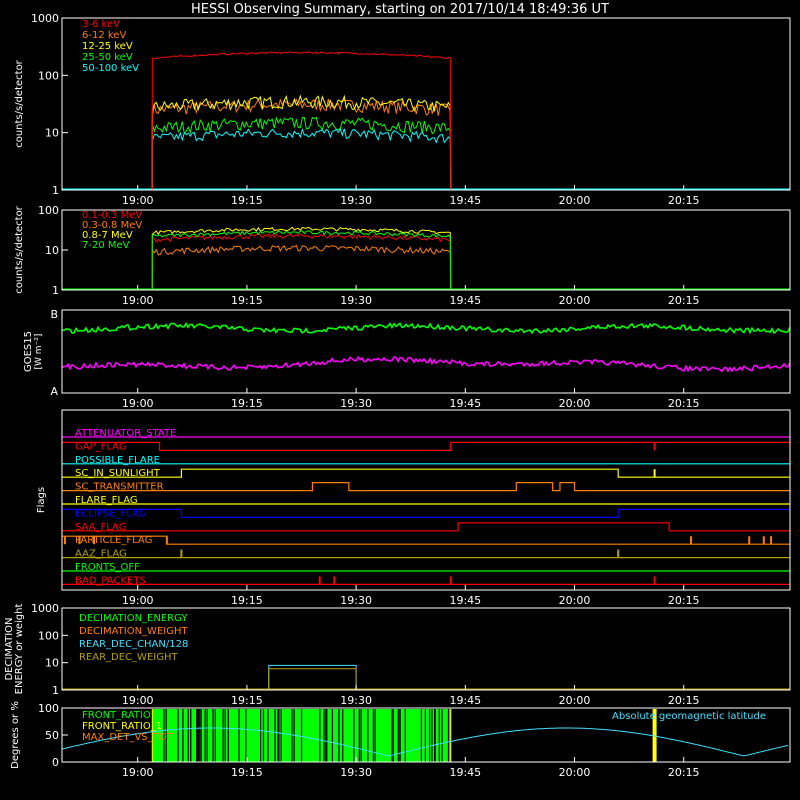 The width and height of the screenshot is (800, 800). What do you see at coordinates (101, 554) in the screenshot?
I see `flag-label: AAZ_FLAG` at bounding box center [101, 554].